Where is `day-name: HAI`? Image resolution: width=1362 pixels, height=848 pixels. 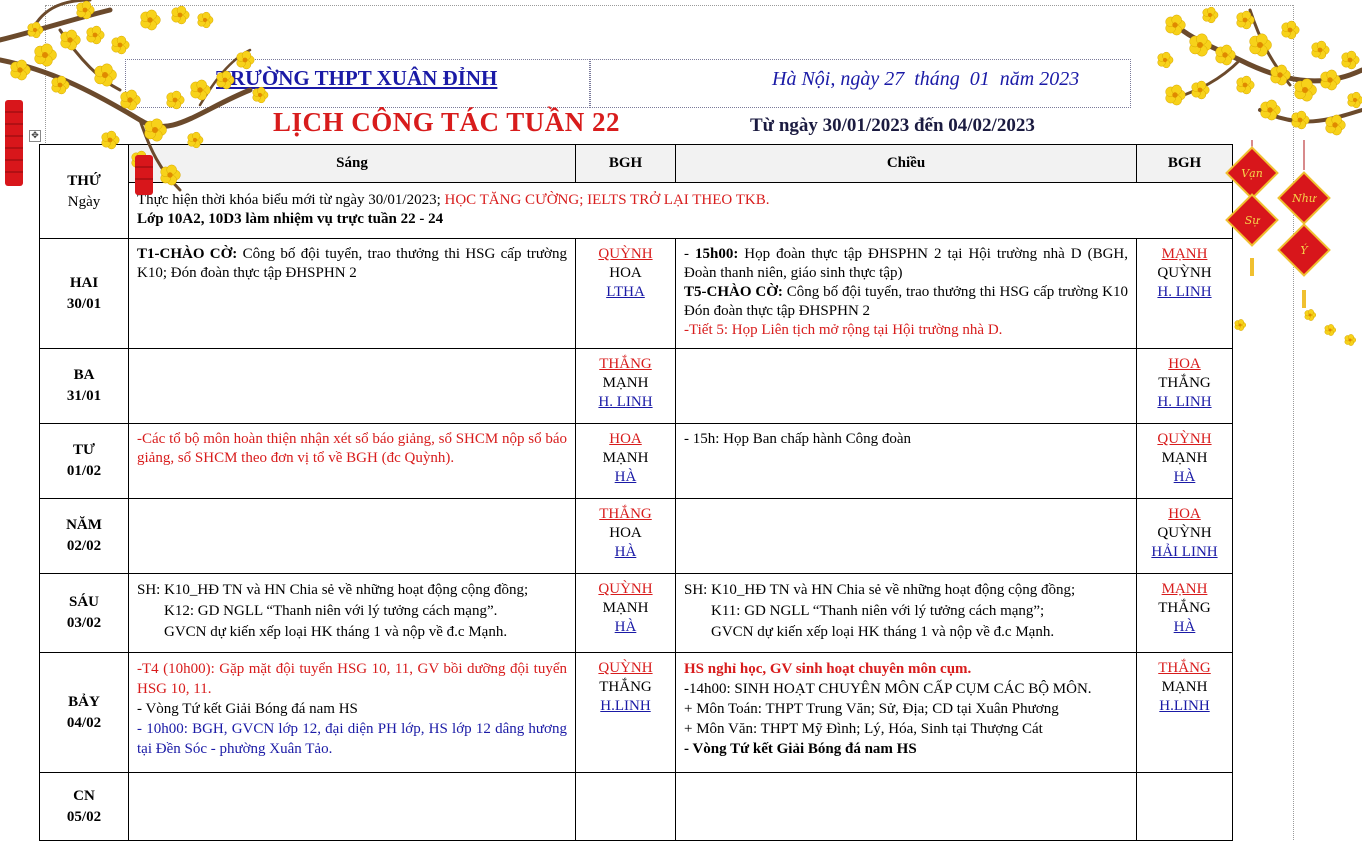 day-name: HAI is located at coordinates (84, 282).